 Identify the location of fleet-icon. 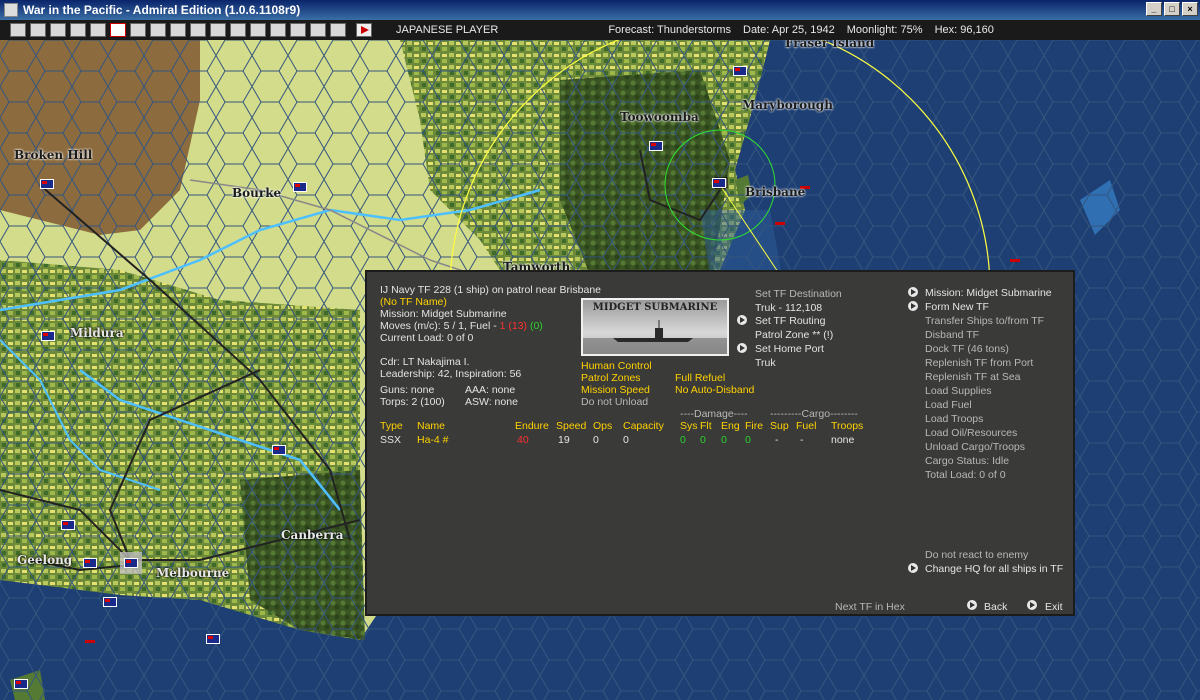
(238, 30).